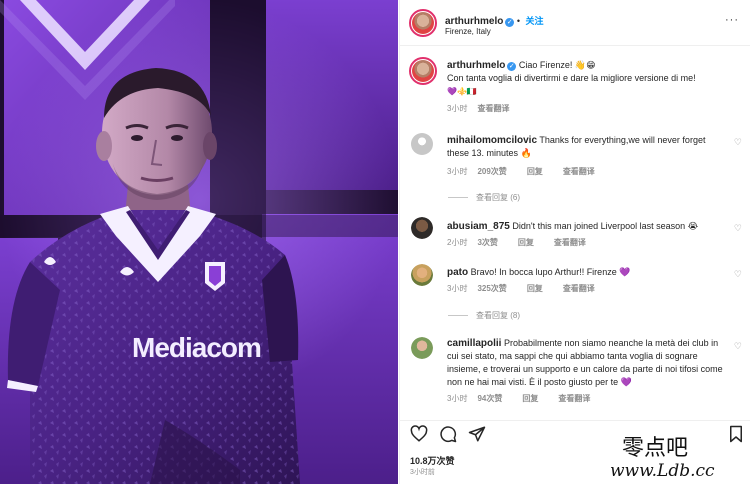 The image size is (750, 484). I want to click on caption-avatar, so click(423, 71).